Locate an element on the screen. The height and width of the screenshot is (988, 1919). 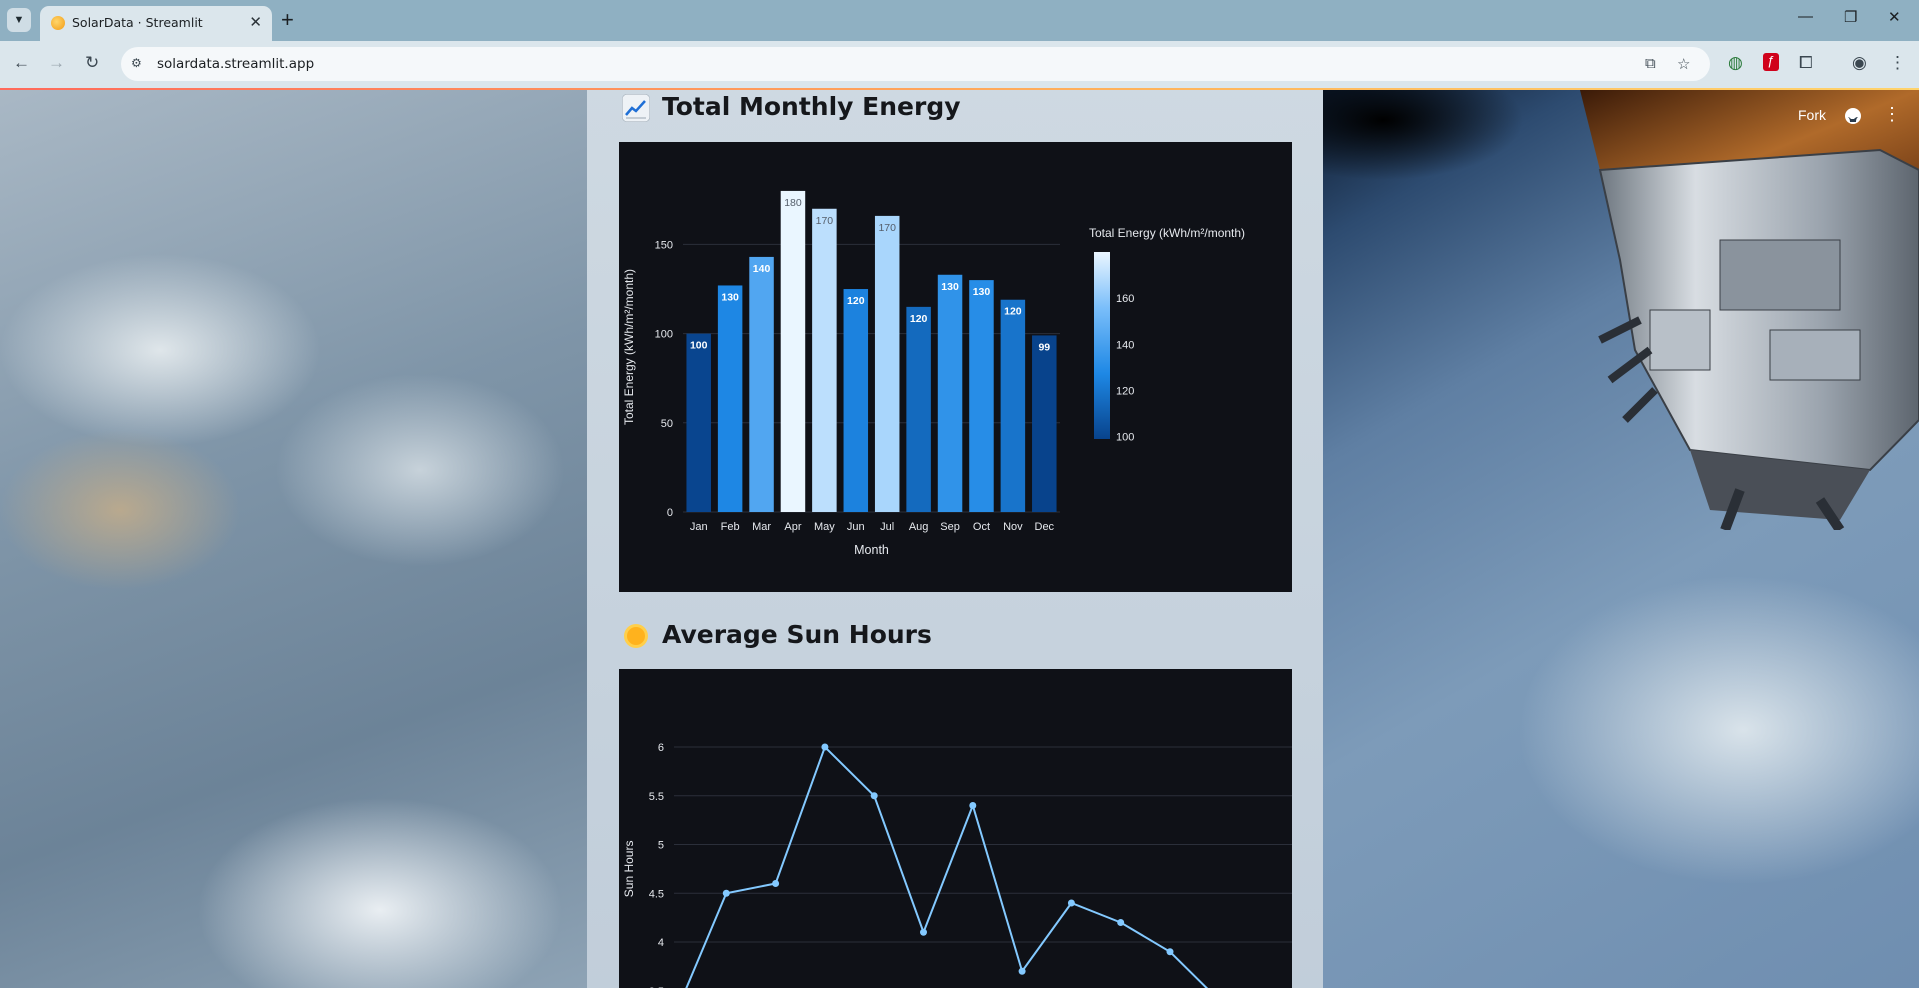
profile-icon: ◉ is located at coordinates (1859, 63).